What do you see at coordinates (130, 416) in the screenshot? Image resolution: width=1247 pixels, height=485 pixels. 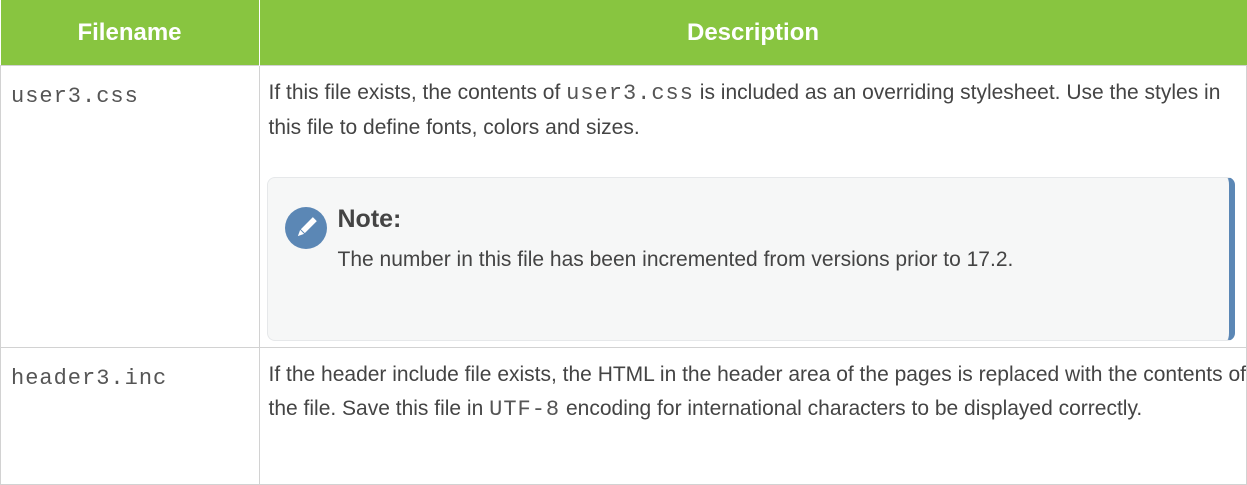 I see `filename-cell: header3.inc` at bounding box center [130, 416].